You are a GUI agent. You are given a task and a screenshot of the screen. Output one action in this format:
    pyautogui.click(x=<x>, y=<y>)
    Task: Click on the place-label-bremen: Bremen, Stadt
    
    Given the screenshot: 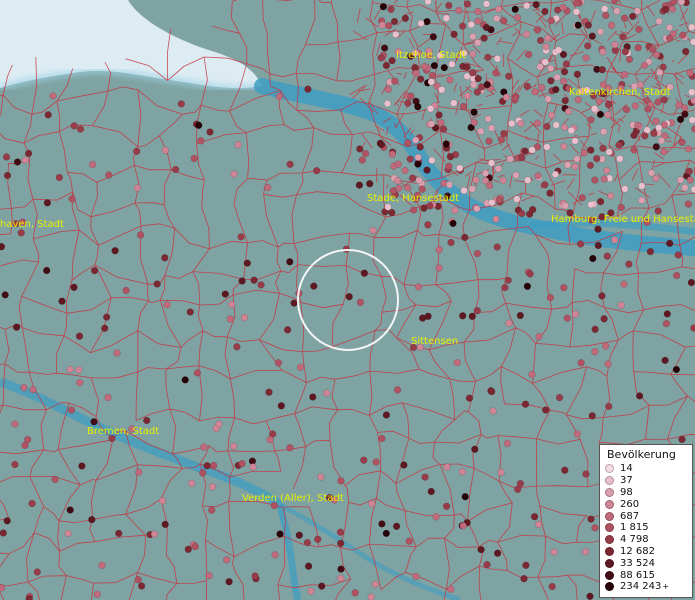 What is the action you would take?
    pyautogui.click(x=123, y=431)
    